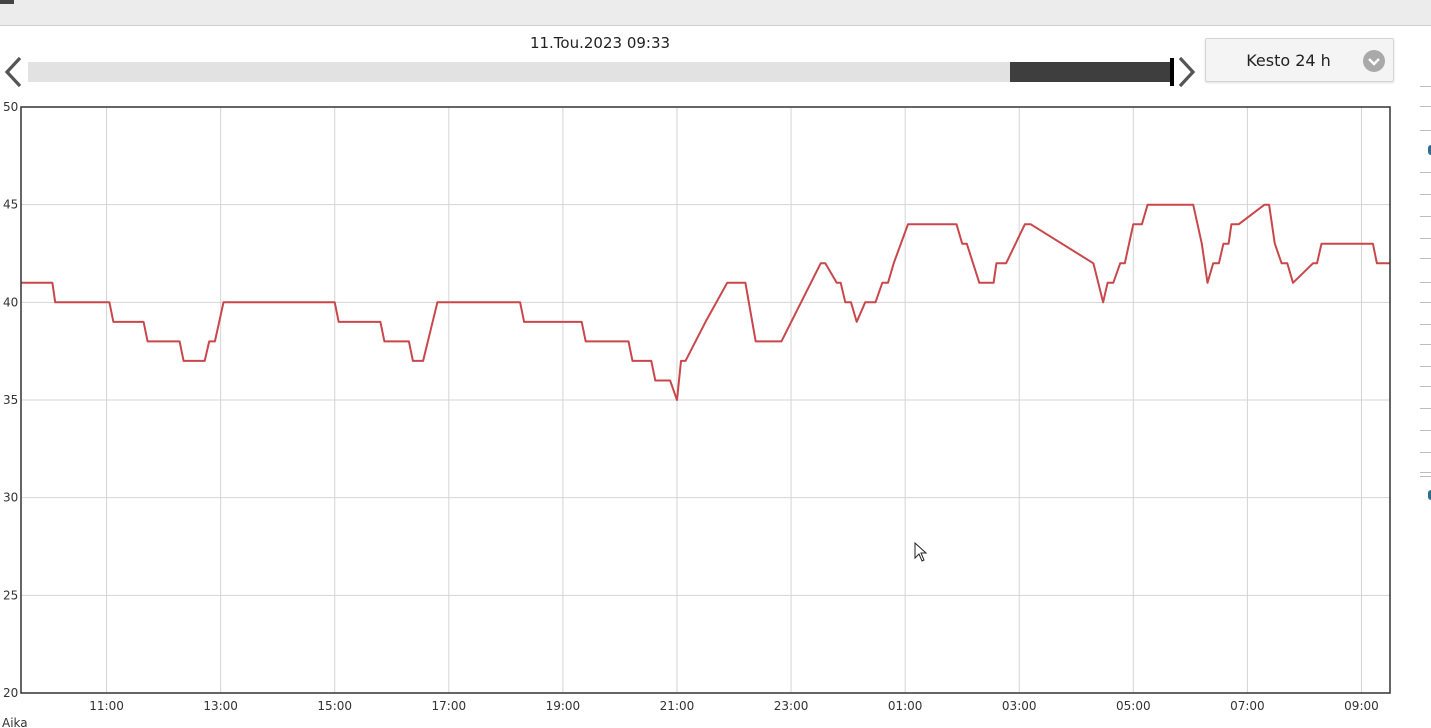 Image resolution: width=1431 pixels, height=728 pixels. I want to click on x-tick-label: 19:00, so click(563, 706).